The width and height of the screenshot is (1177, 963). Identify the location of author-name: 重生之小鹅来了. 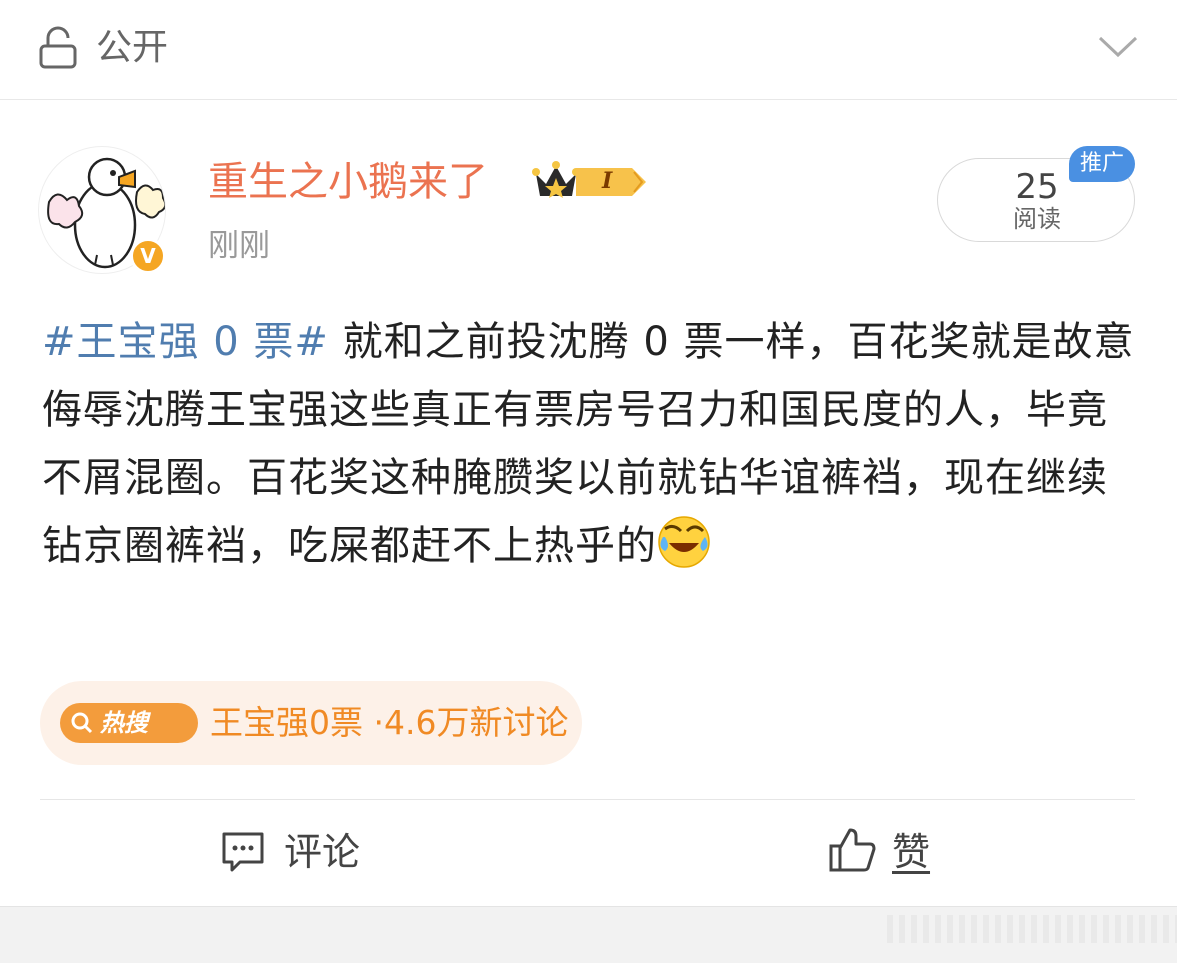
(348, 182).